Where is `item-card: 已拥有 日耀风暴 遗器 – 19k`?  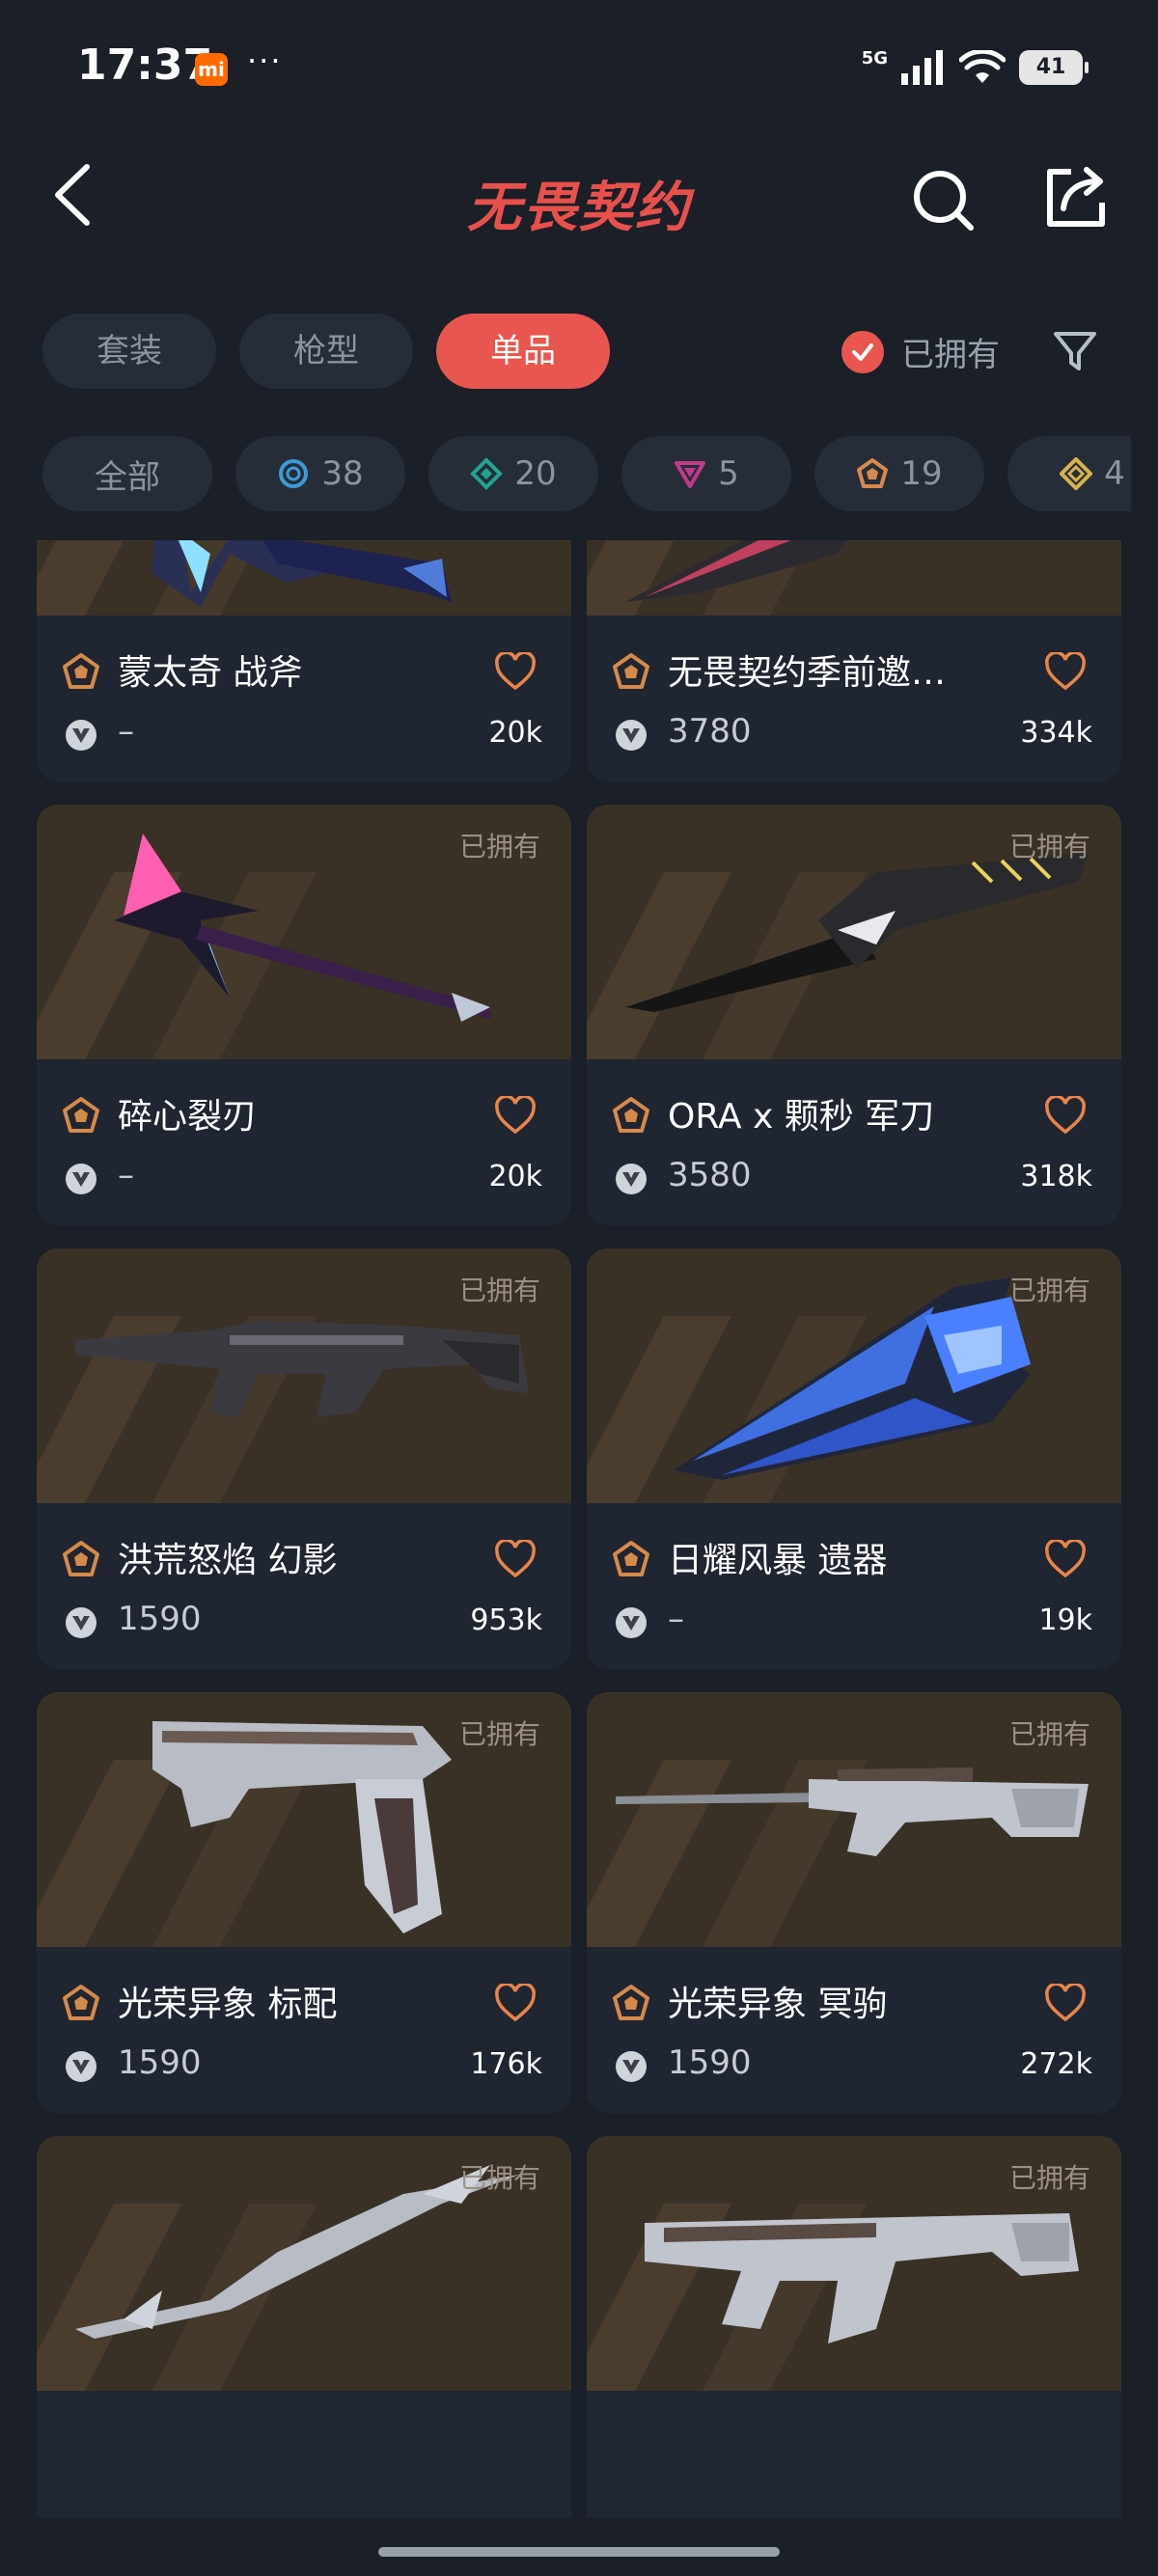 item-card: 已拥有 日耀风暴 遗器 – 19k is located at coordinates (854, 1459).